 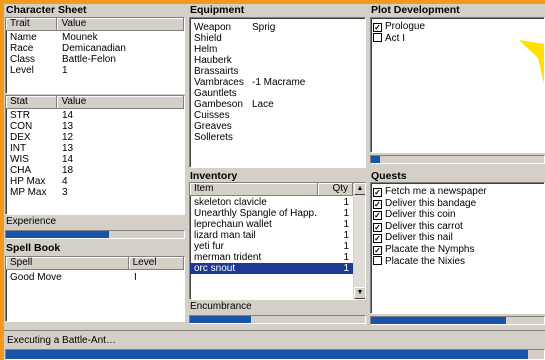 What do you see at coordinates (277, 115) in the screenshot?
I see `equipment-row: Cuisses` at bounding box center [277, 115].